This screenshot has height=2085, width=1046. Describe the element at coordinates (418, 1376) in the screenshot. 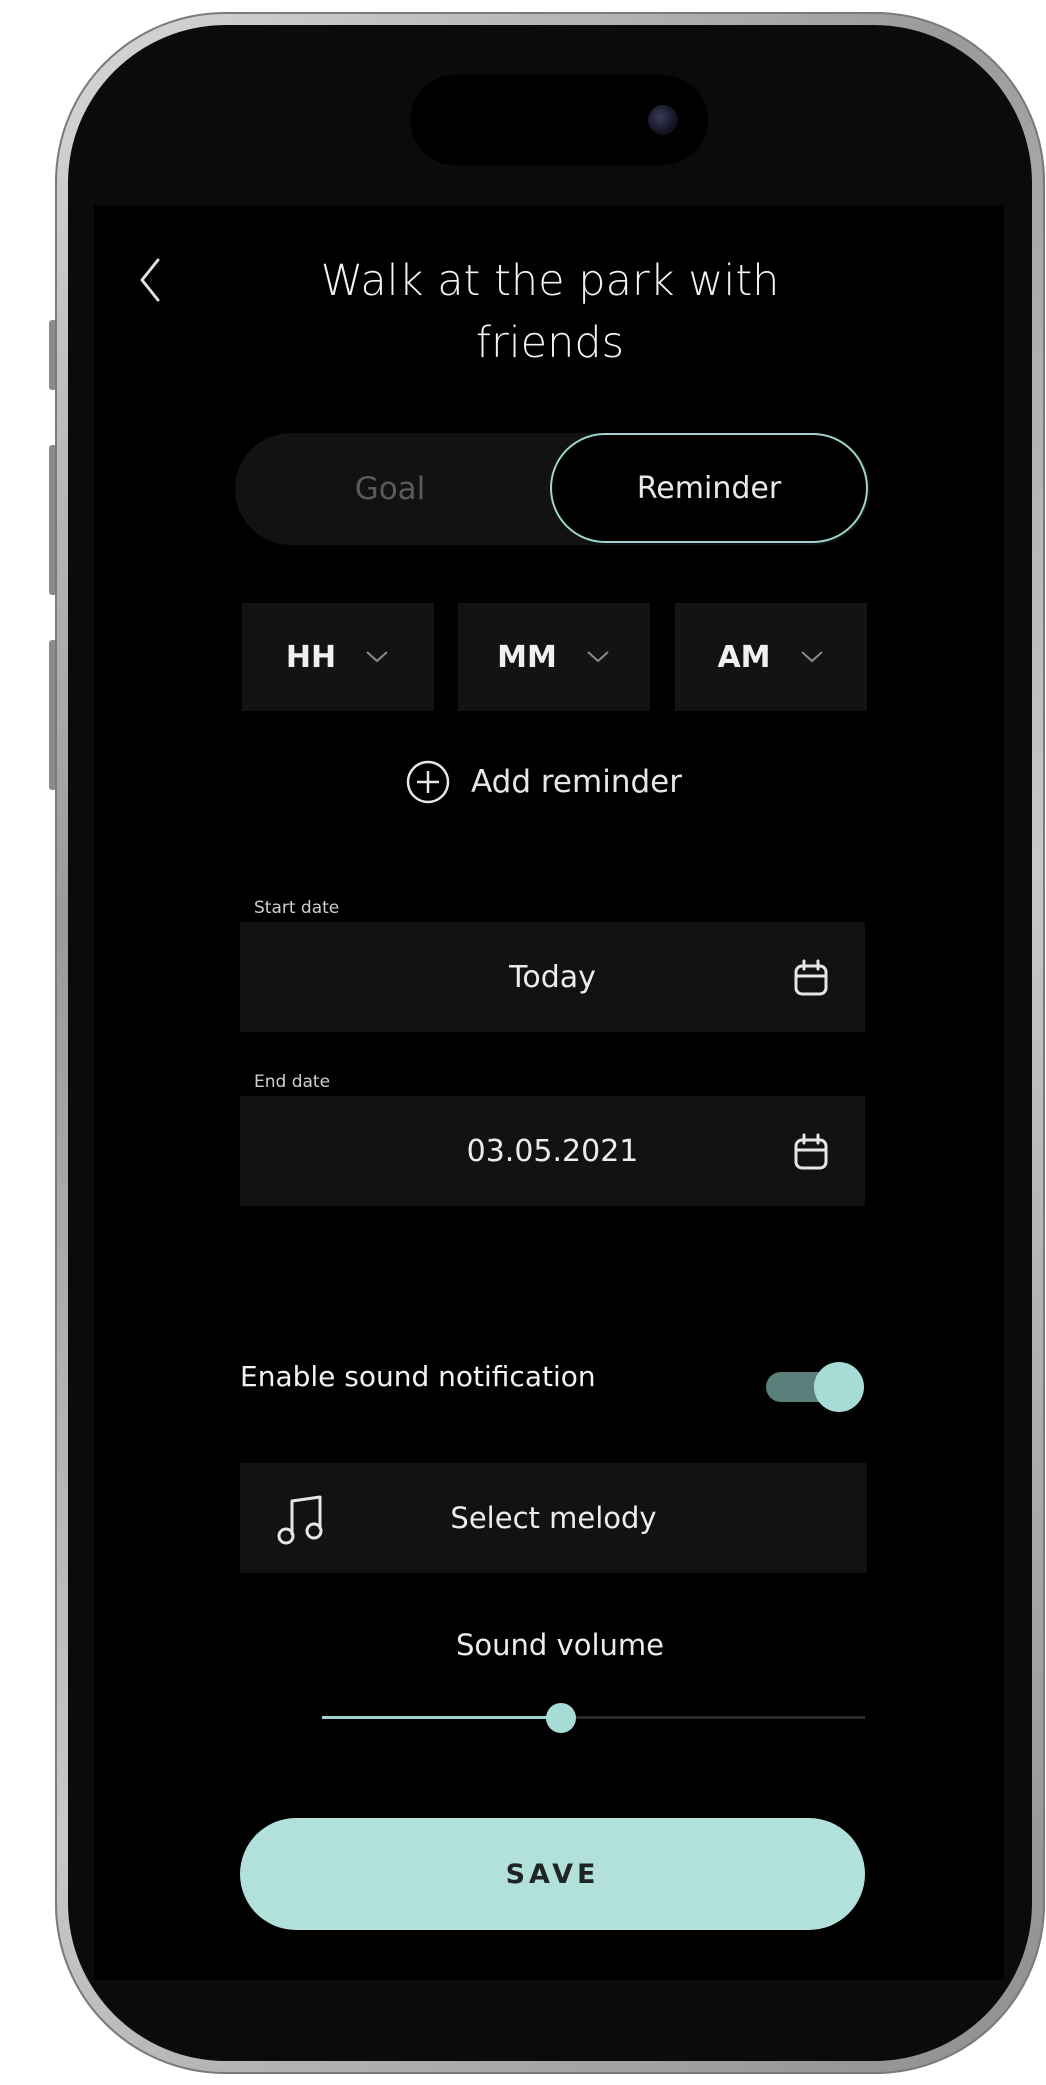

I see `sound-notification-label: Enable sound notification` at that location.